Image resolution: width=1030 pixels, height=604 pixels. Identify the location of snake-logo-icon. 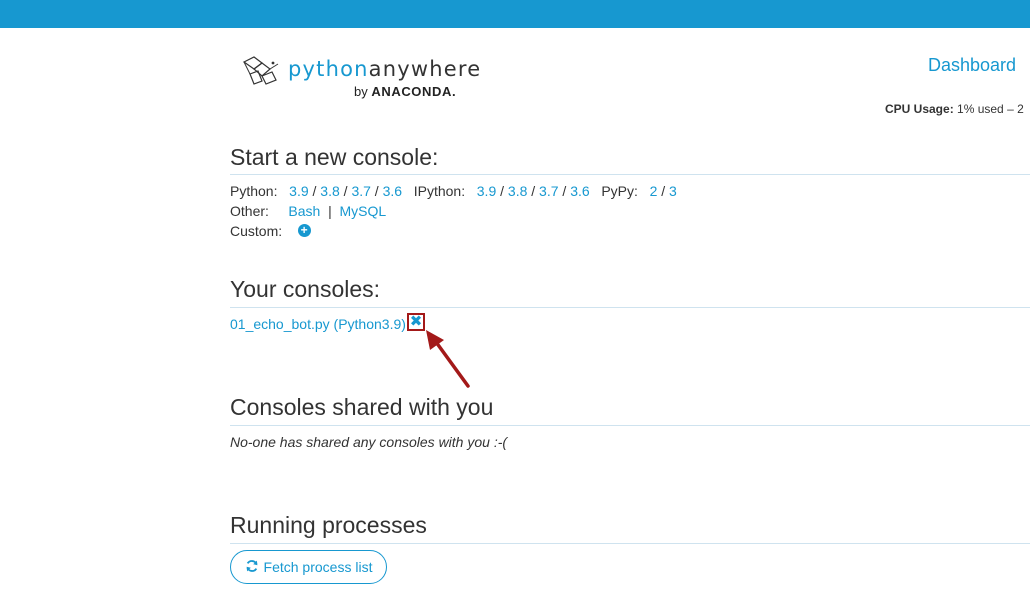
(260, 70).